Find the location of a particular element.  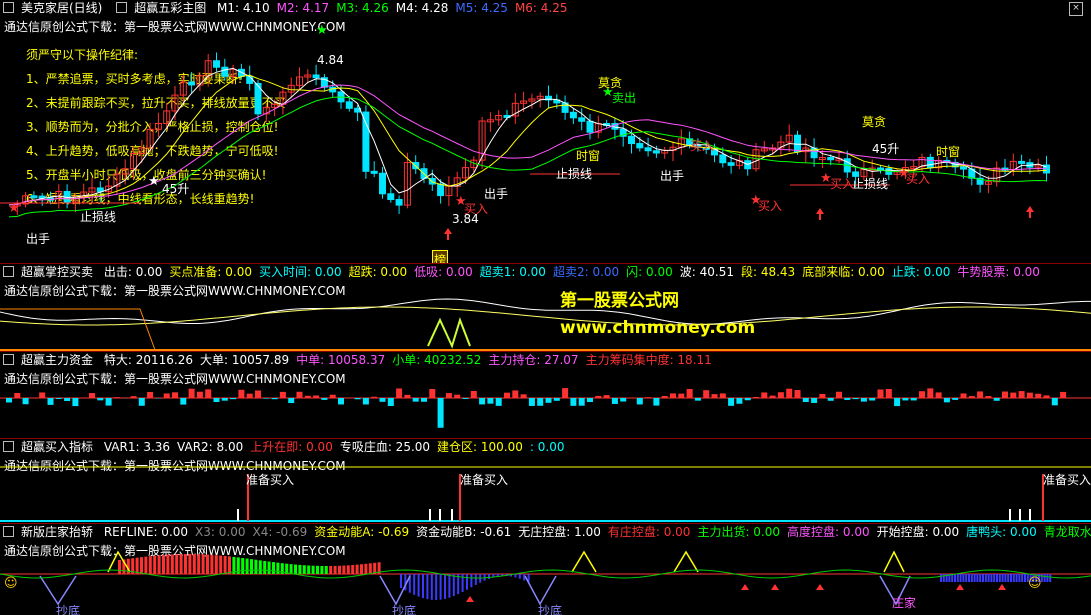

bottom-label-2: 抄底 is located at coordinates (404, 609).